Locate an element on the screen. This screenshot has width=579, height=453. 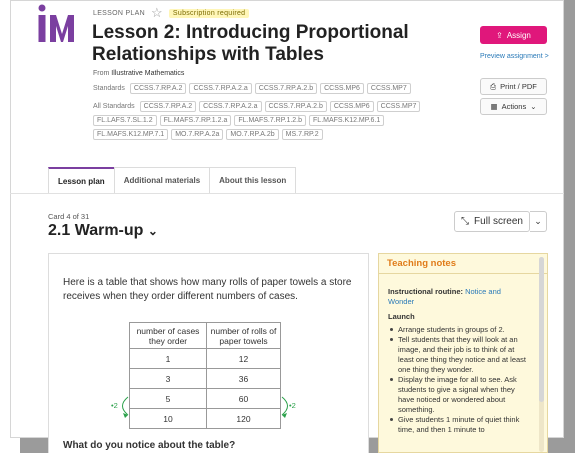
lesson-plan-label: LESSON PLAN is located at coordinates (119, 13).